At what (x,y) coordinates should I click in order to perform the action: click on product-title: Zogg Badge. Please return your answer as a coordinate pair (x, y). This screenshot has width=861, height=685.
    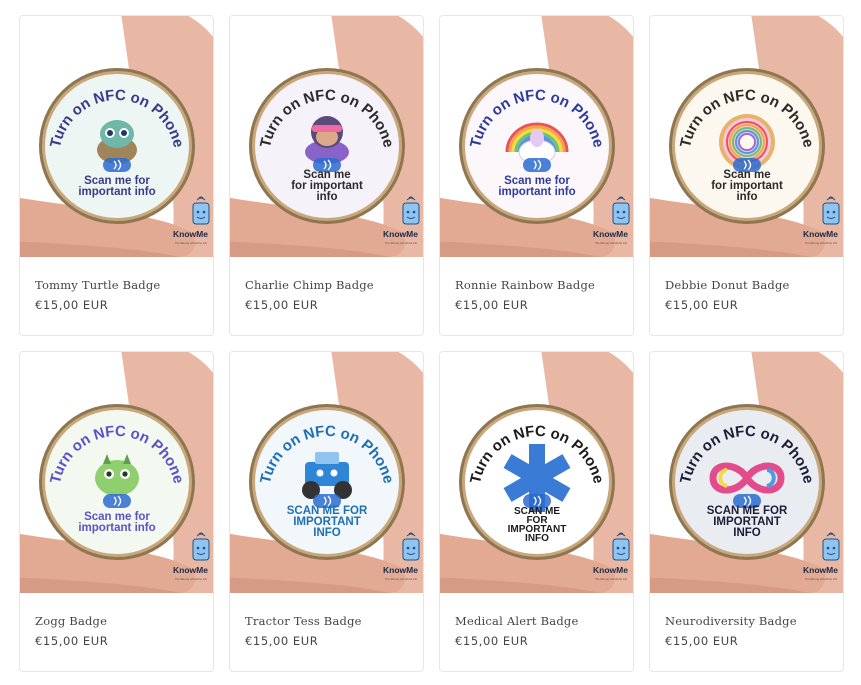
    Looking at the image, I should click on (71, 621).